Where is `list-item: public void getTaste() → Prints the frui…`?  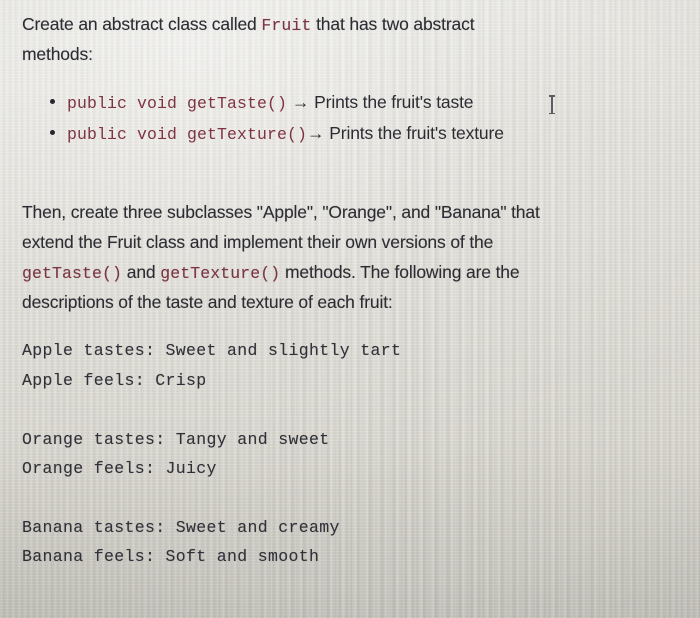
list-item: public void getTaste() → Prints the frui… is located at coordinates (262, 102).